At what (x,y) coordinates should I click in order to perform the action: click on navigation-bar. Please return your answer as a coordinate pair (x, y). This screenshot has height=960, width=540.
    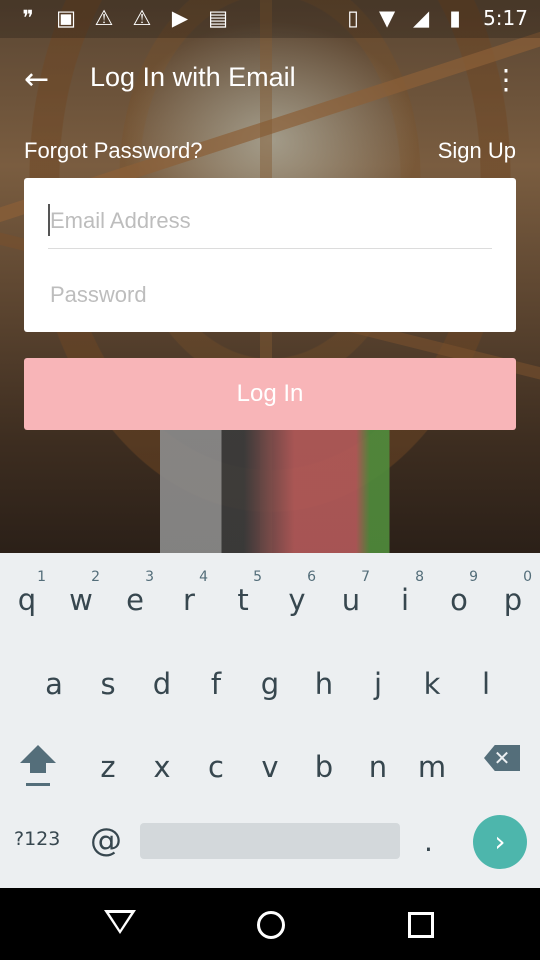
    Looking at the image, I should click on (270, 924).